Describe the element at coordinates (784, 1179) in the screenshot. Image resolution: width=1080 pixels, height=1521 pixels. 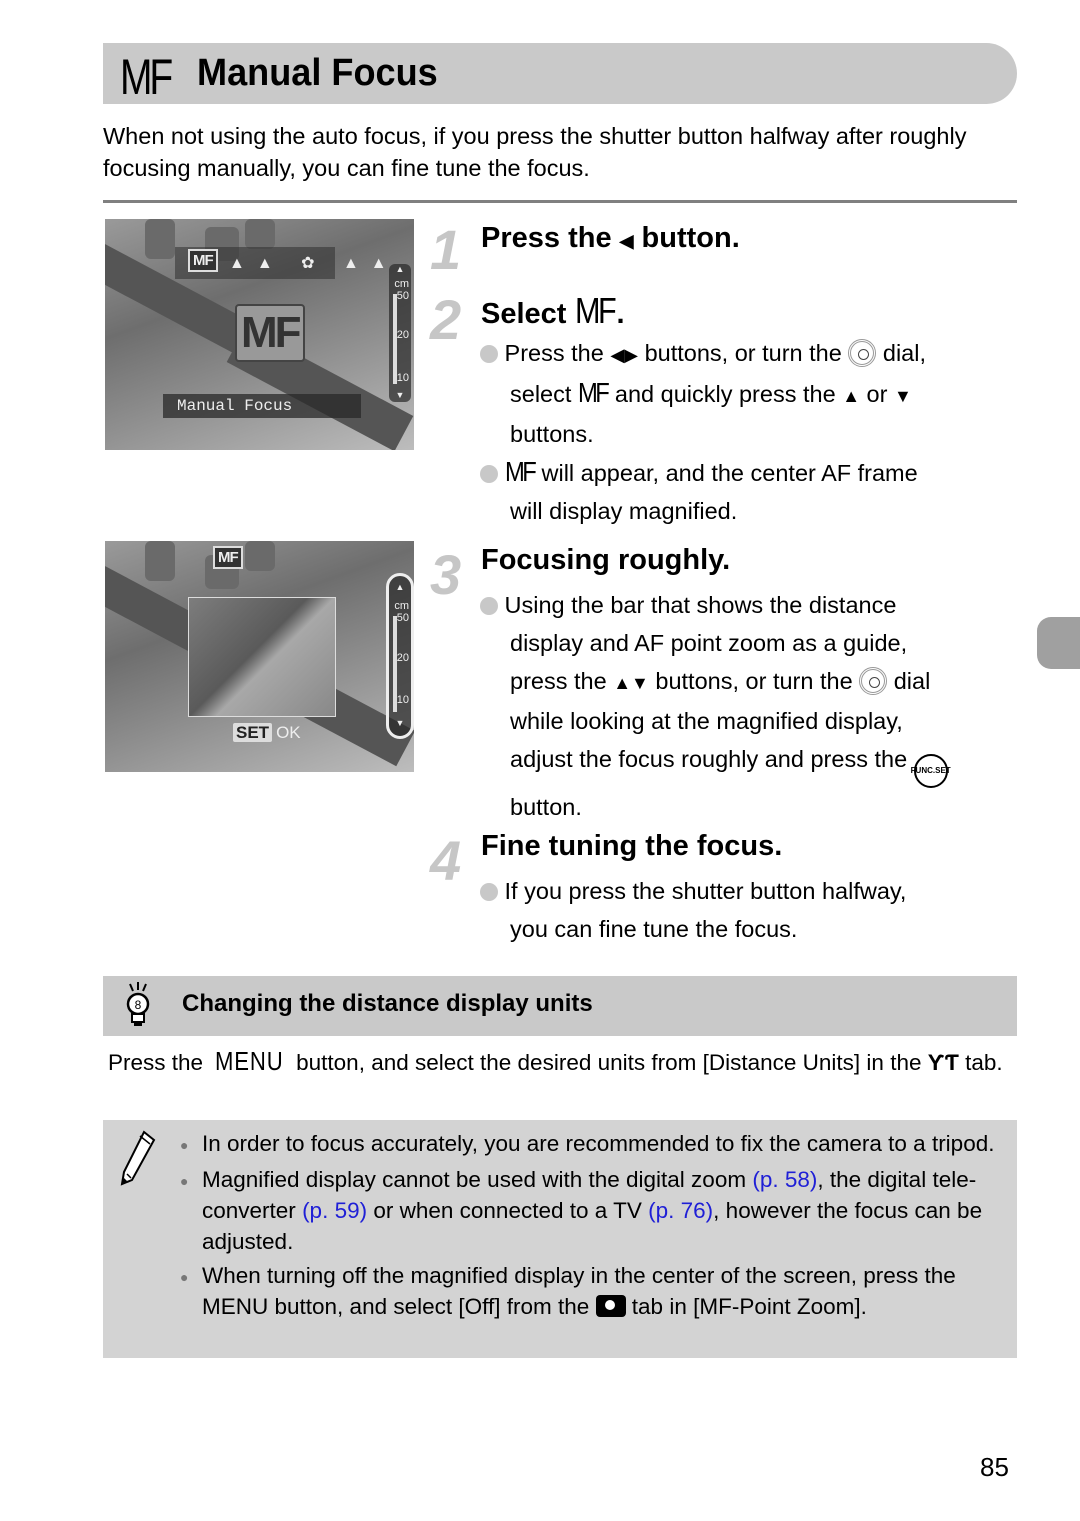
I see `page-link-58: (p. 58)` at that location.